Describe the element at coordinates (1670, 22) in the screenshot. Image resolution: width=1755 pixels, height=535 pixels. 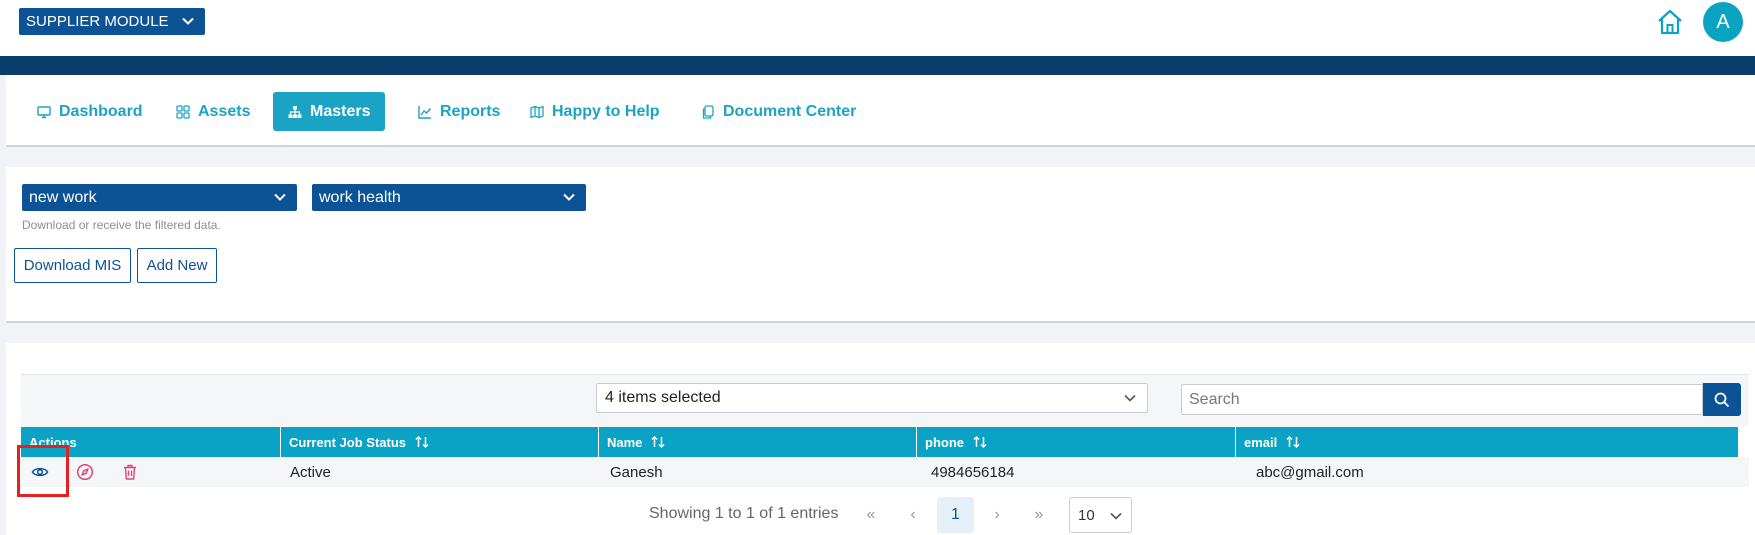
I see `home-icon` at that location.